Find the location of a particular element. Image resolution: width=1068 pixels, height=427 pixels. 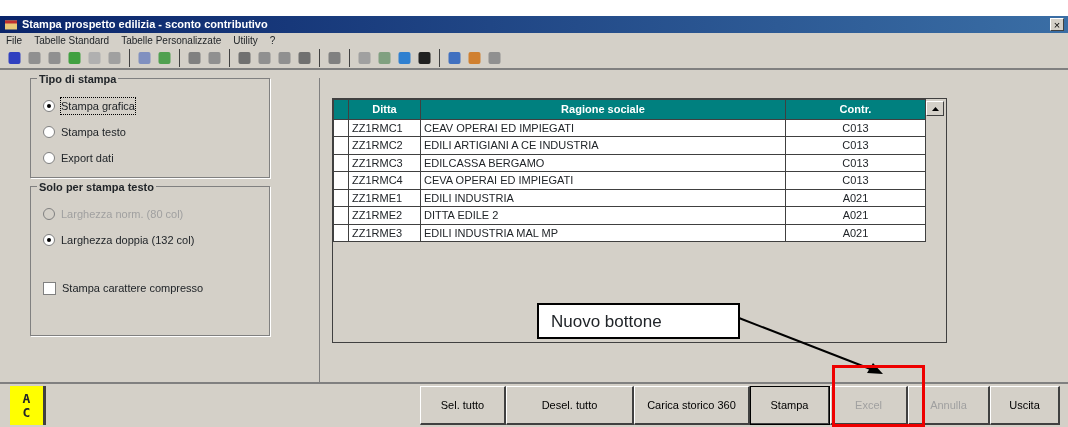

table-cell: CEAV OPERAI ED IMPIEGATI is located at coordinates (603, 128).